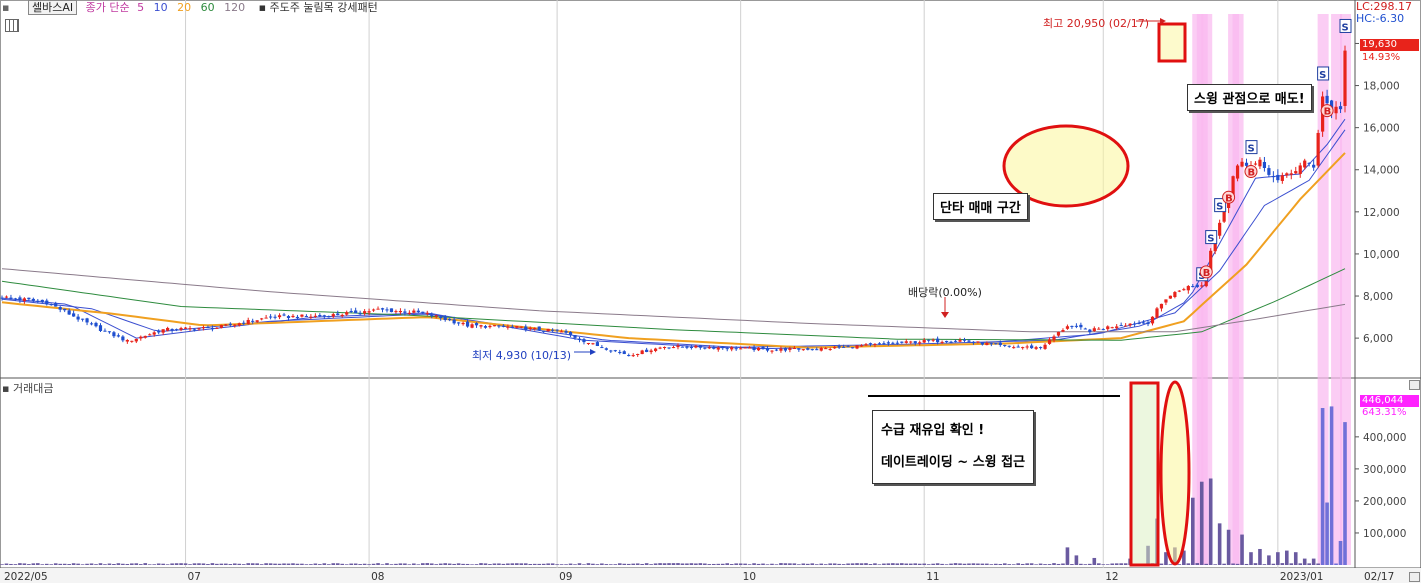  I want to click on current-price-badge: 19,630, so click(1389, 45).